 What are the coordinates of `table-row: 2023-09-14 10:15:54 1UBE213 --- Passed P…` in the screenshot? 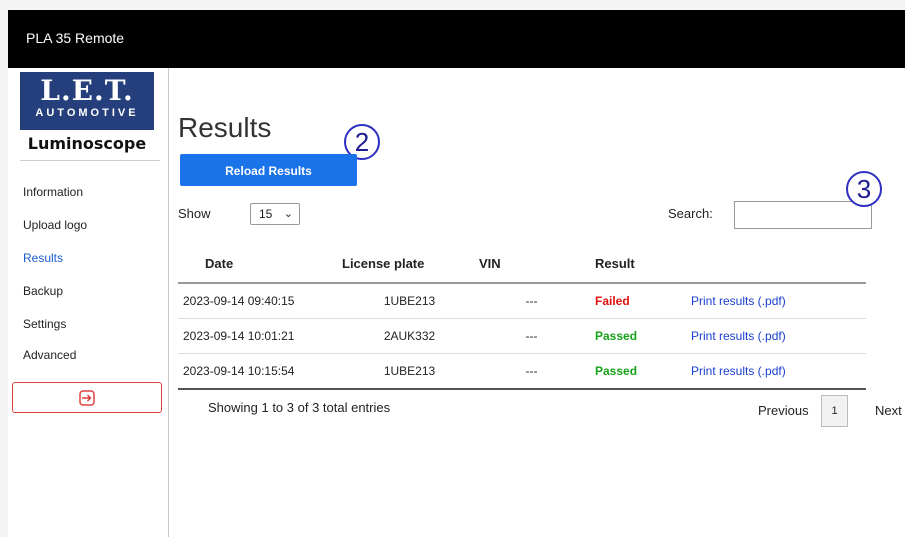 It's located at (522, 371).